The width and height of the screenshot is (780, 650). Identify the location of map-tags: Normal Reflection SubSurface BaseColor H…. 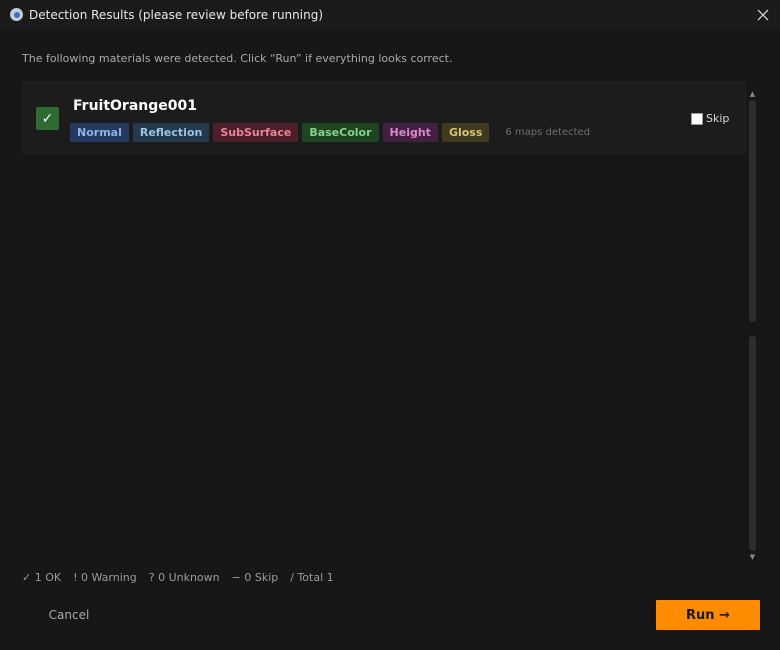
(330, 132).